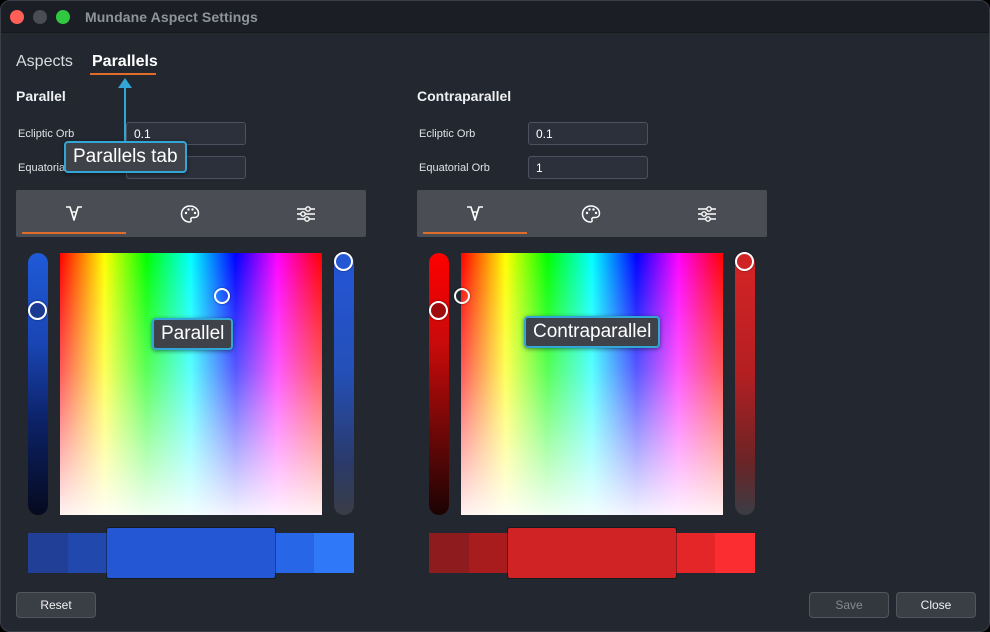 The height and width of the screenshot is (632, 990). I want to click on parallel-tooltip: Parallel, so click(193, 334).